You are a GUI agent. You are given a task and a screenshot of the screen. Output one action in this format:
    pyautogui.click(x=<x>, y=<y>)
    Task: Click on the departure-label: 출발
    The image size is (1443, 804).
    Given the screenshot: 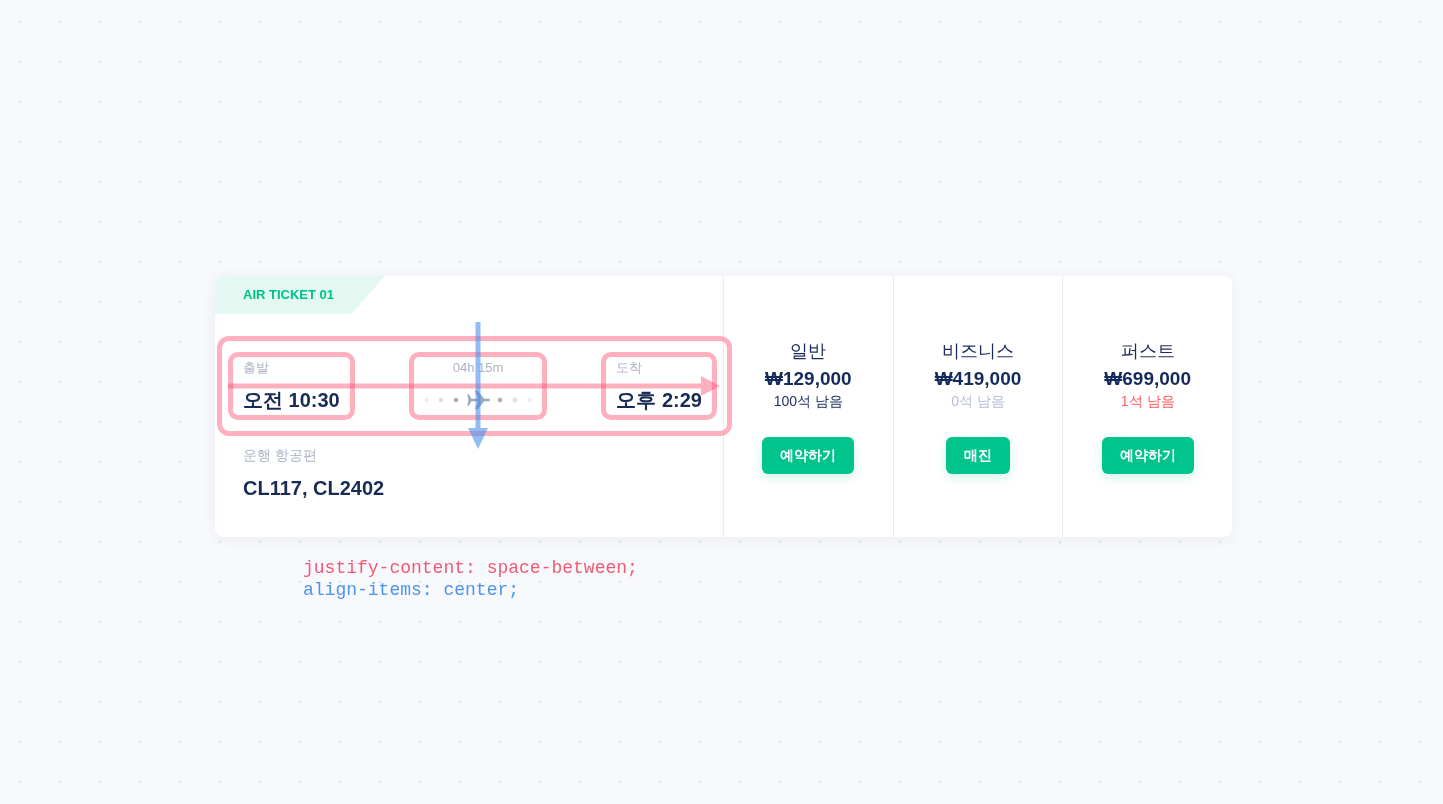 What is the action you would take?
    pyautogui.click(x=256, y=368)
    